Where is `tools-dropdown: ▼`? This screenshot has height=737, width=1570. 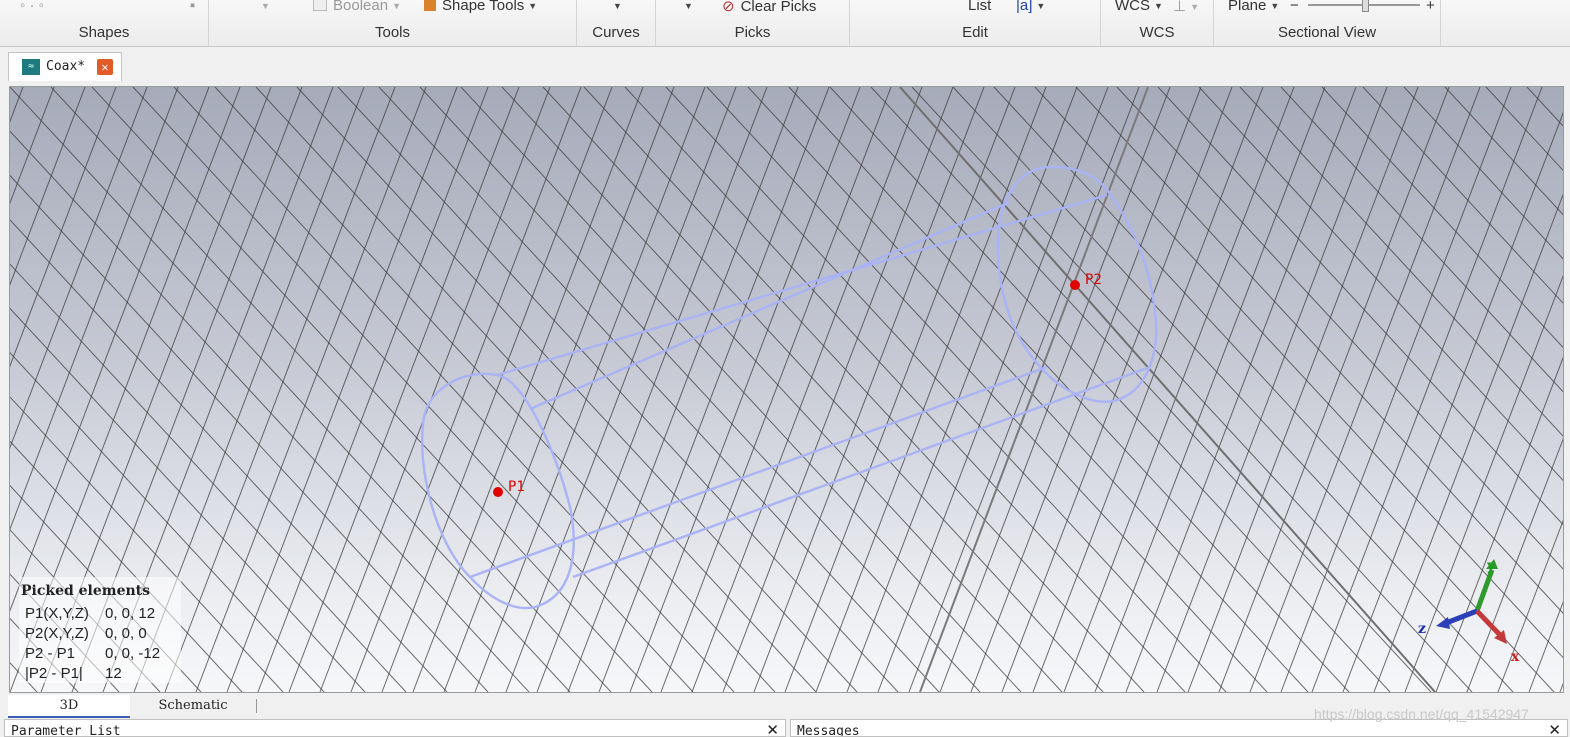 tools-dropdown: ▼ is located at coordinates (263, 7).